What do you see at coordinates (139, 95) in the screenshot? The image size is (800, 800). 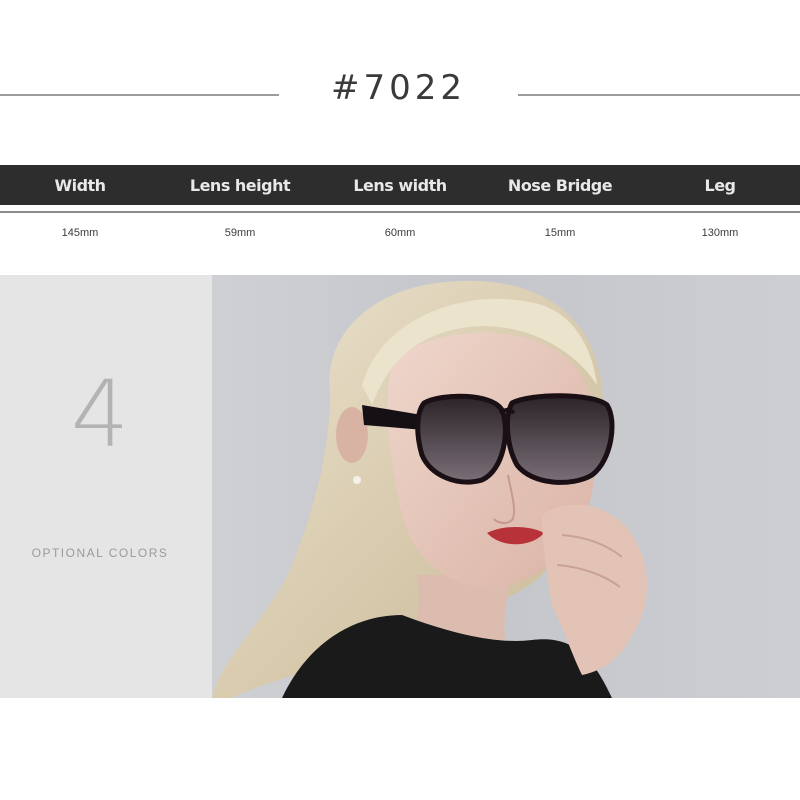 I see `title-divider-left` at bounding box center [139, 95].